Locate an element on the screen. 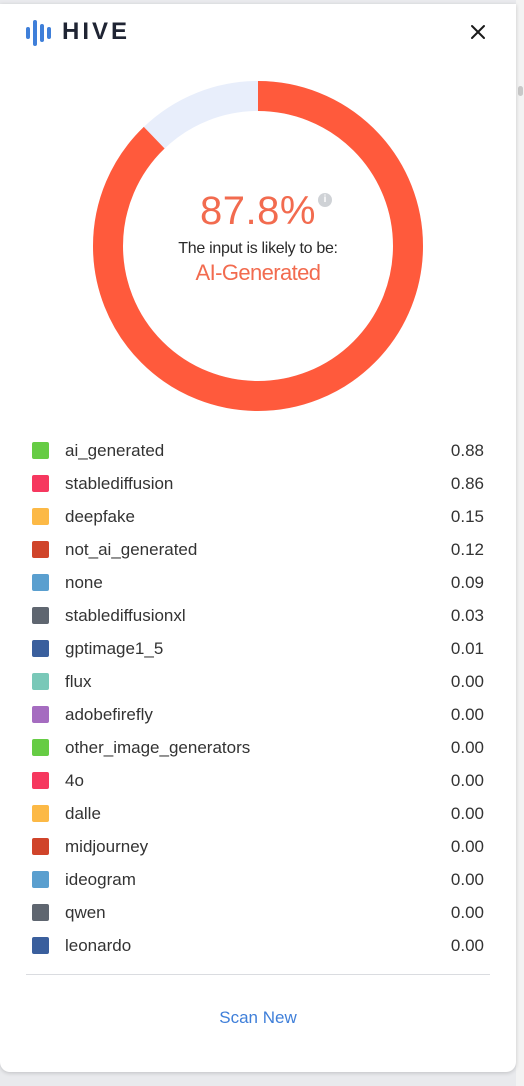 The image size is (524, 1086). percent-row: 87.8% i is located at coordinates (266, 211).